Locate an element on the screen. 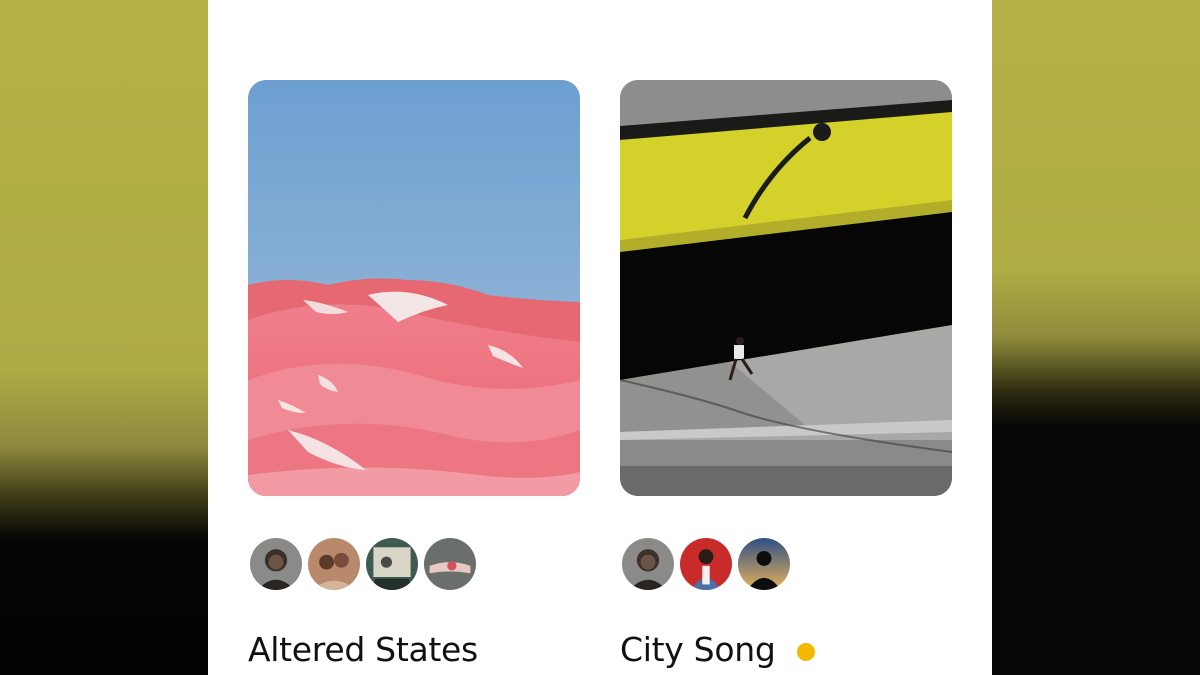 This screenshot has width=1200, height=675. collaborator-red-background-portrait is located at coordinates (706, 564).